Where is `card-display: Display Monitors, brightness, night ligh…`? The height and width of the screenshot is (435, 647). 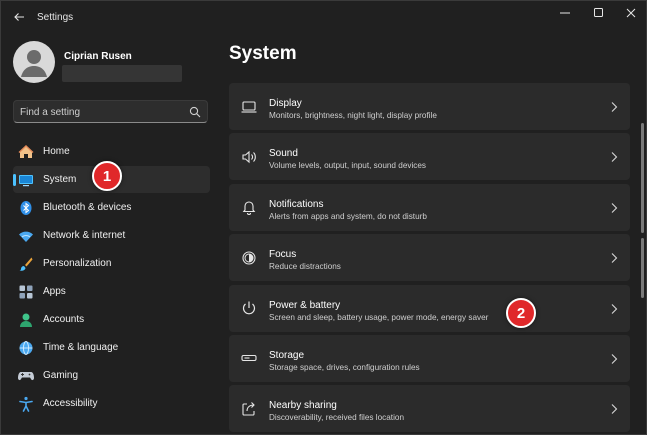 card-display: Display Monitors, brightness, night ligh… is located at coordinates (429, 106).